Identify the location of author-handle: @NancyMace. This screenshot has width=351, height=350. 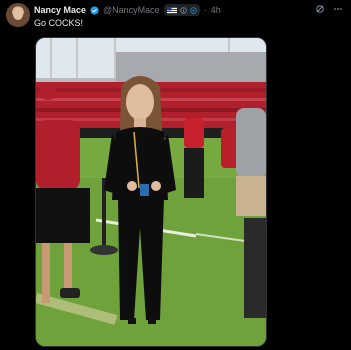
(131, 10).